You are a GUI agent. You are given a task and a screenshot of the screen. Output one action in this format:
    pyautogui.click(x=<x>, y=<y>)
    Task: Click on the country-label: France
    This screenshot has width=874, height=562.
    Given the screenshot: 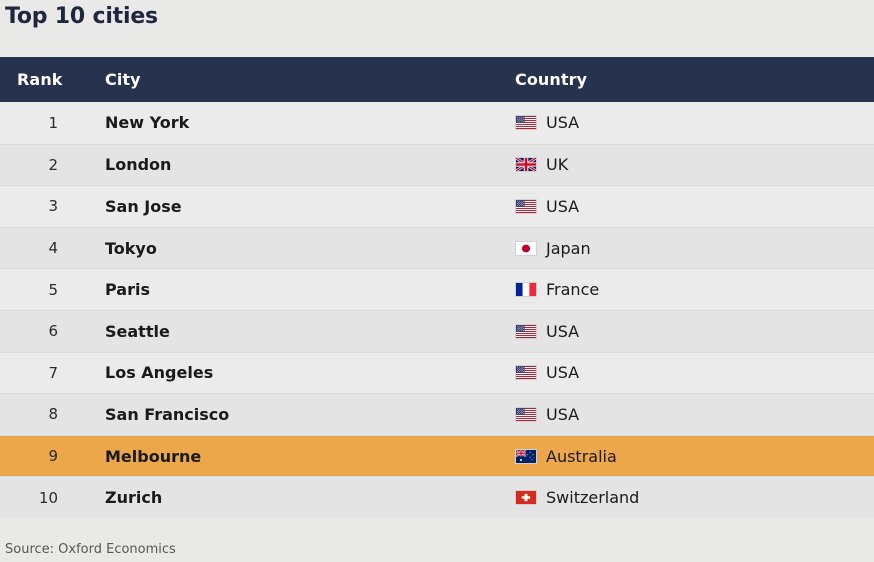 What is the action you would take?
    pyautogui.click(x=573, y=290)
    